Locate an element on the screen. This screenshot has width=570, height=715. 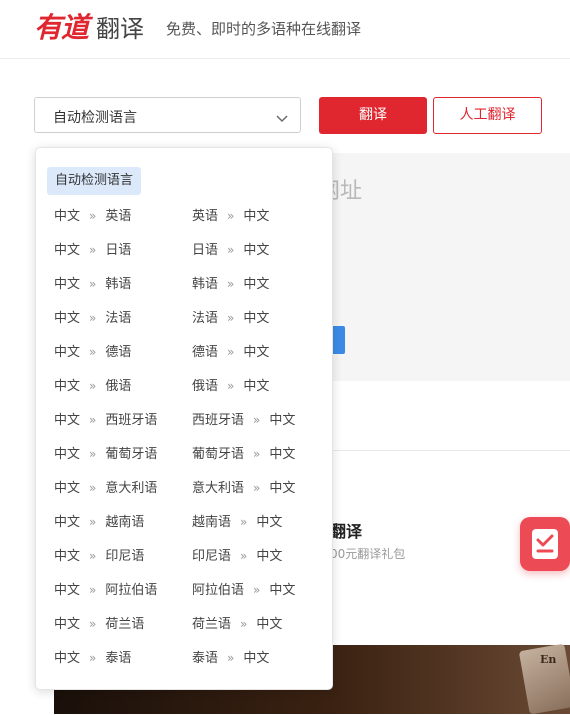
option-target-lang: 法语 is located at coordinates (118, 318).